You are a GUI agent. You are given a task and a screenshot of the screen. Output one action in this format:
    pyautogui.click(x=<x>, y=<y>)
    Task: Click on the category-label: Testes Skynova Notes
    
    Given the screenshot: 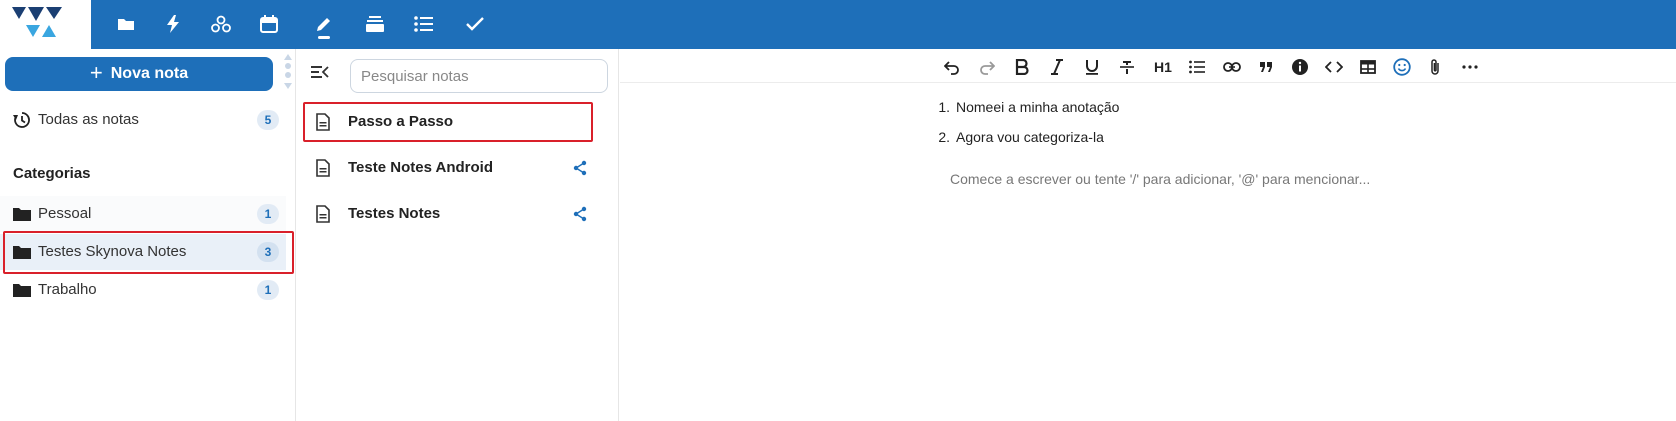 What is the action you would take?
    pyautogui.click(x=112, y=251)
    